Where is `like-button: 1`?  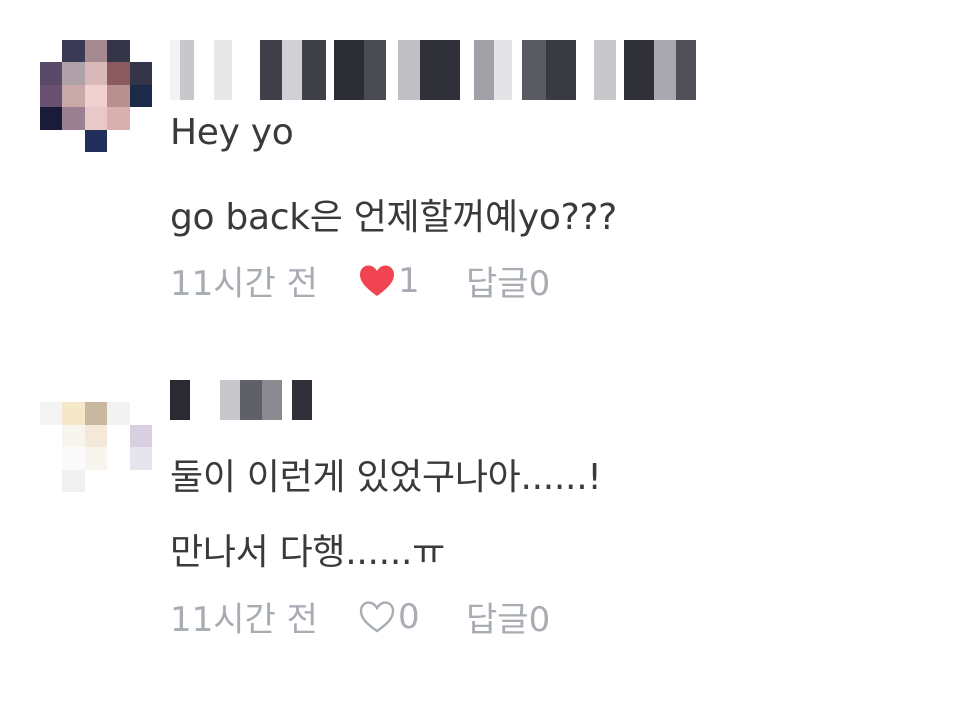
like-button: 1 is located at coordinates (412, 281).